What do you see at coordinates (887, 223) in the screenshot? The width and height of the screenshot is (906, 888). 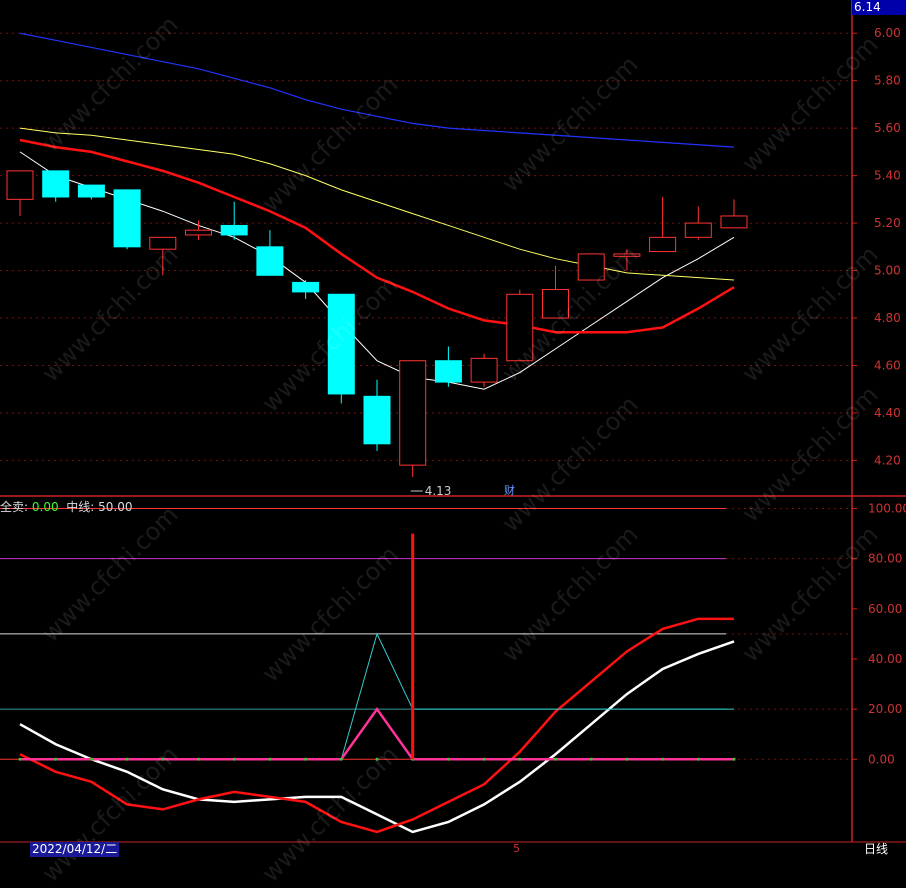 I see `price-tick-label: 5.20` at bounding box center [887, 223].